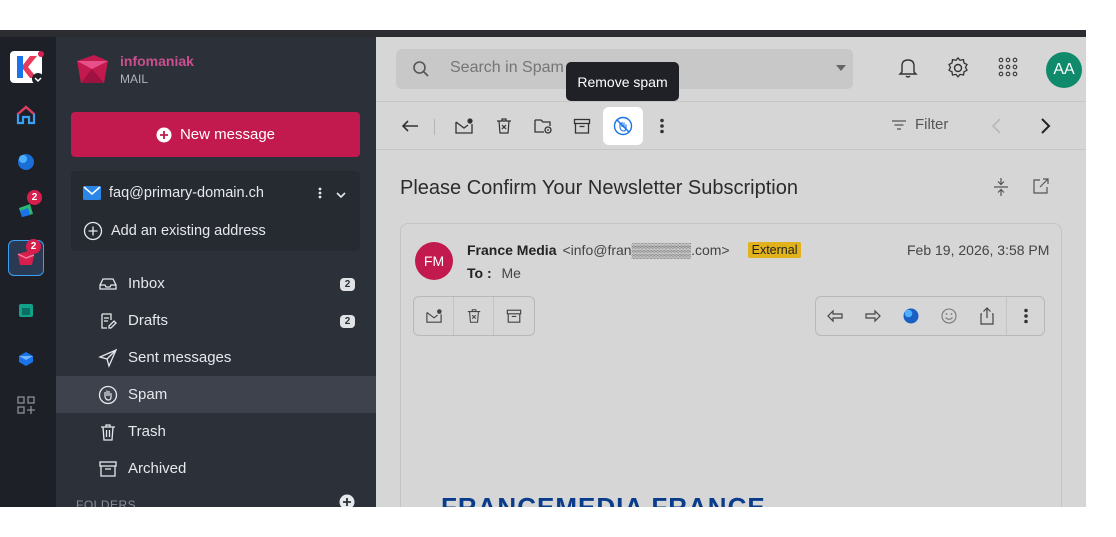  What do you see at coordinates (26, 209) in the screenshot?
I see `rail-kchat: 2` at bounding box center [26, 209].